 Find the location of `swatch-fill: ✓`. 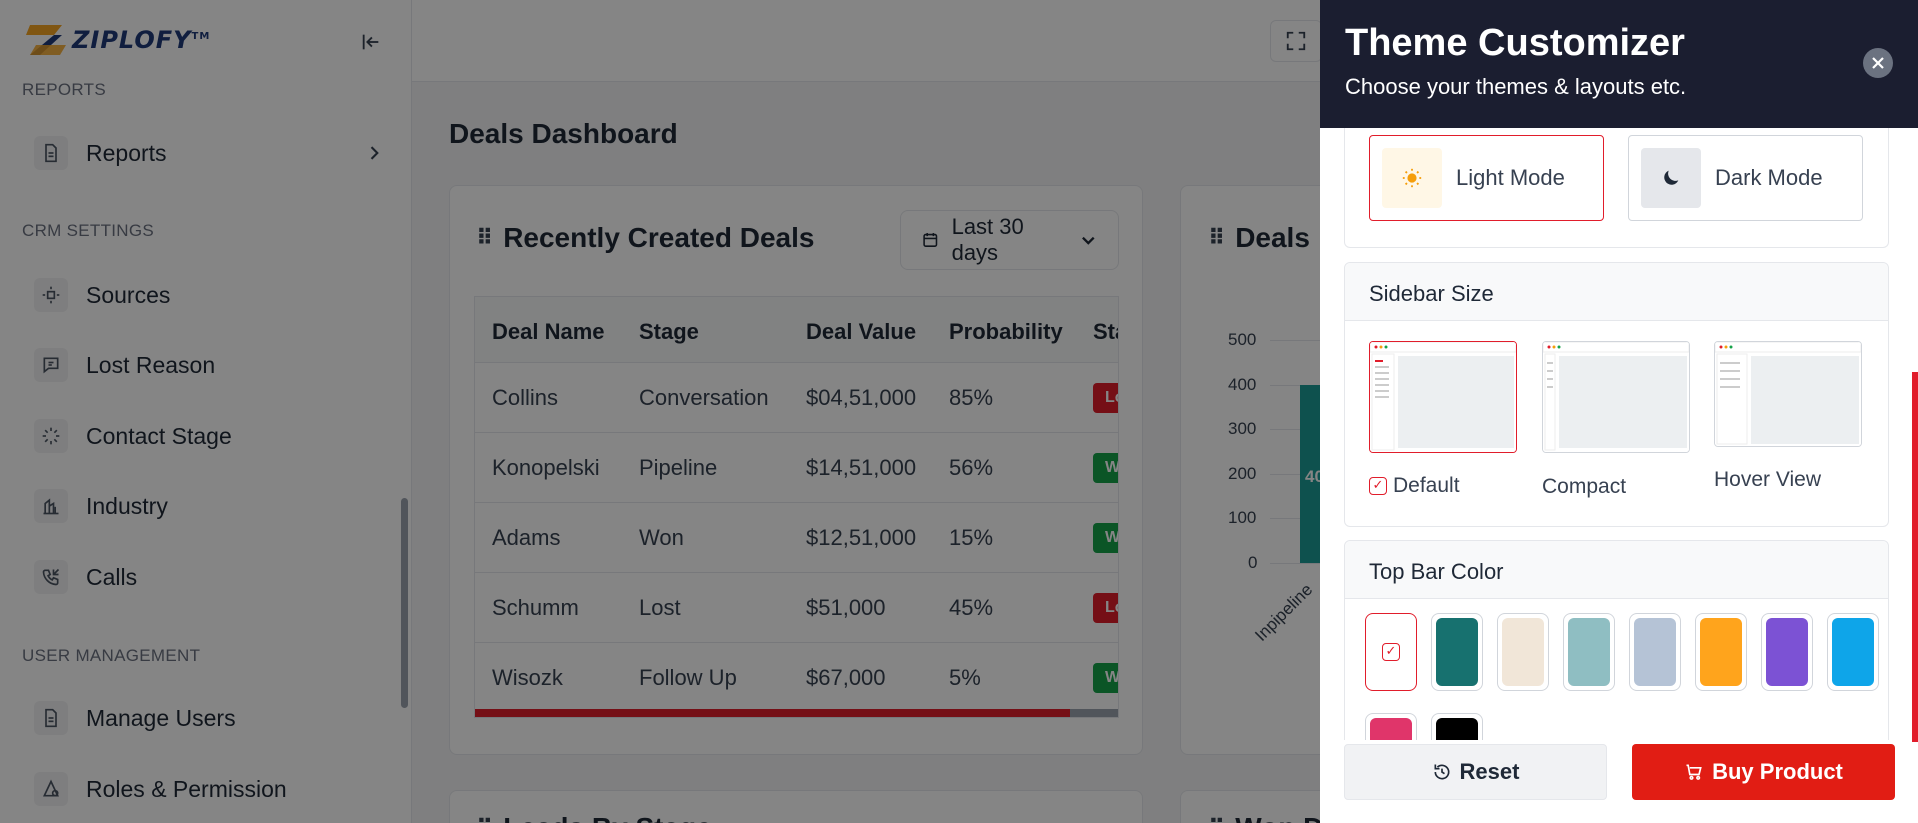

swatch-fill: ✓ is located at coordinates (1391, 652).